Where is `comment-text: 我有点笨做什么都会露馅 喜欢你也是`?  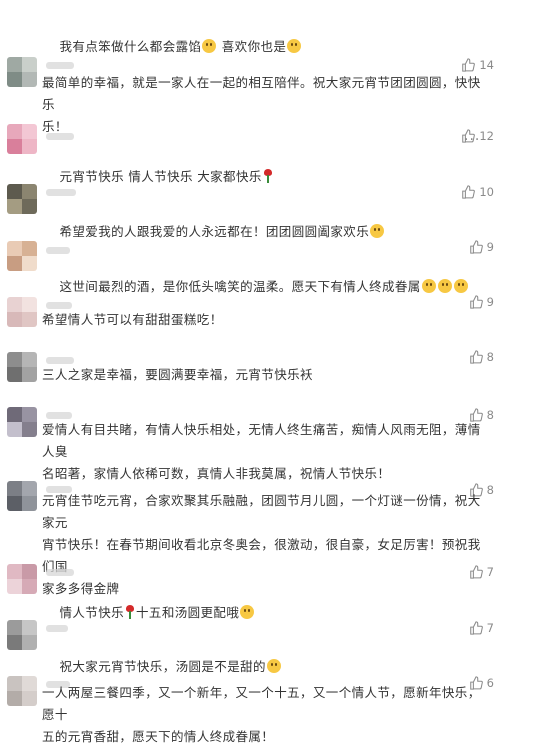
comment-text: 我有点笨做什么都会露馅 喜欢你也是 is located at coordinates (267, 47).